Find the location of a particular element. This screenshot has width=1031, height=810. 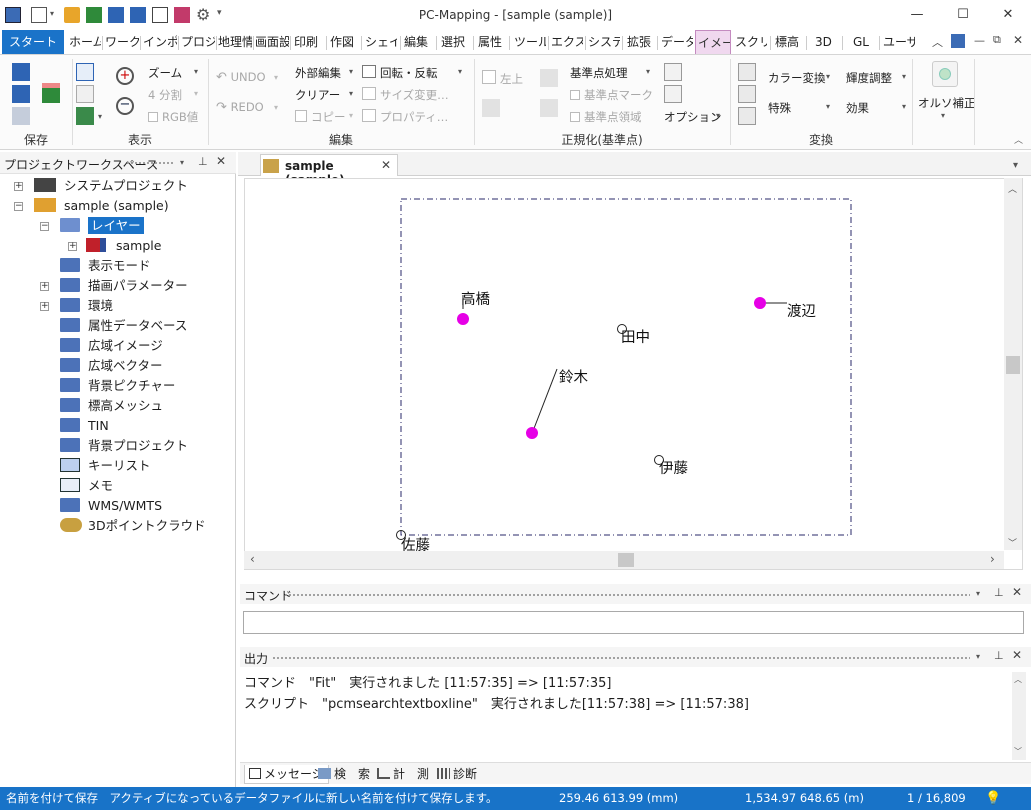

ortho-correction-button: オルソ補正 is located at coordinates (947, 103).